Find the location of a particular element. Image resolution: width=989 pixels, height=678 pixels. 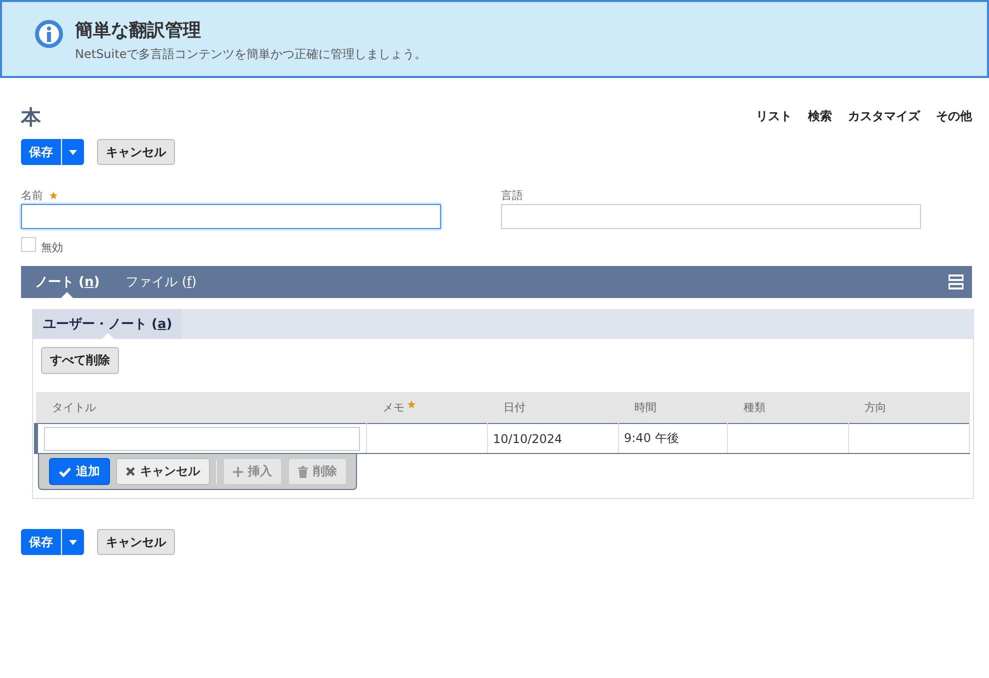

info-icon is located at coordinates (49, 34).